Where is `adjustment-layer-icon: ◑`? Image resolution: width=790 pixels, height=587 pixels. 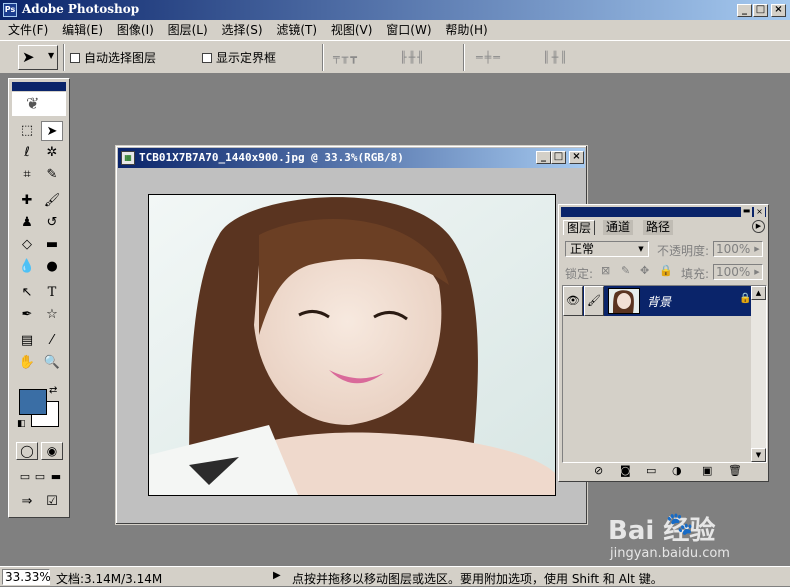
adjustment-layer-icon: ◑ is located at coordinates (677, 470).